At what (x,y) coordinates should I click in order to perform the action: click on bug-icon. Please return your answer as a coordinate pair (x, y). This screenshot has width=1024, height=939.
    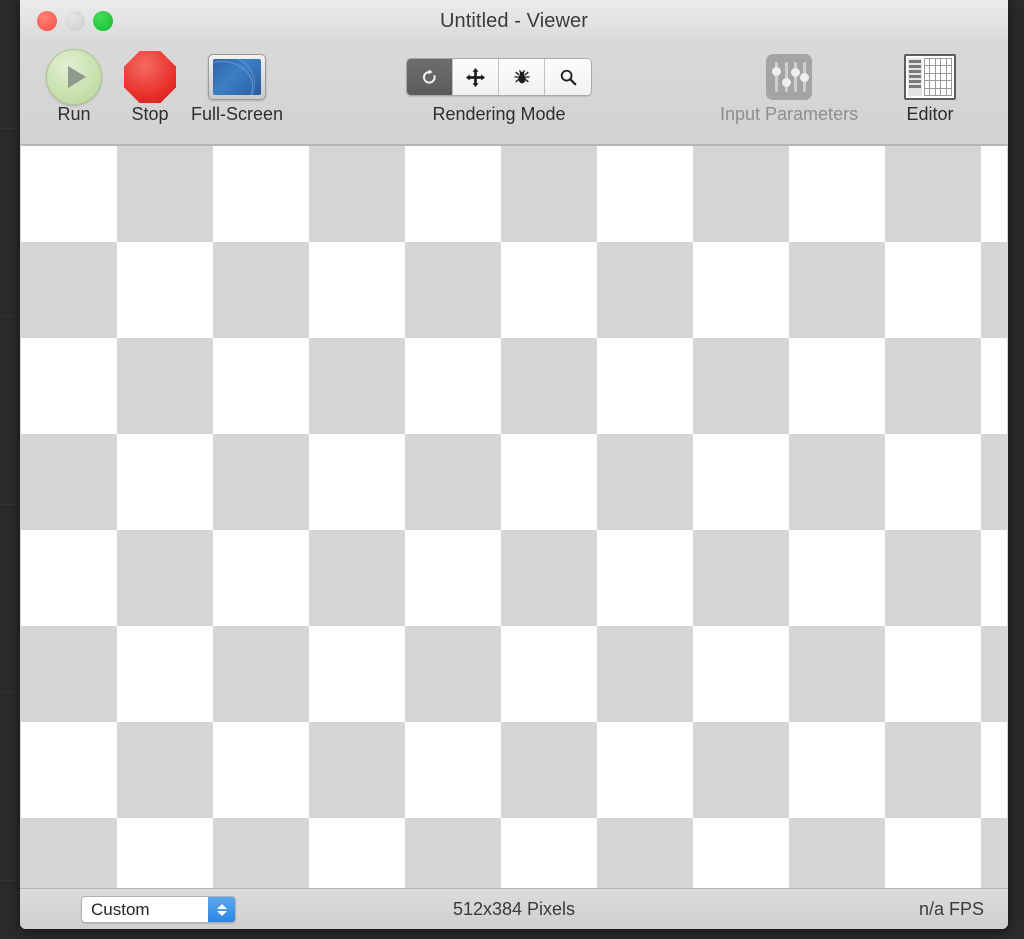
    Looking at the image, I should click on (521, 77).